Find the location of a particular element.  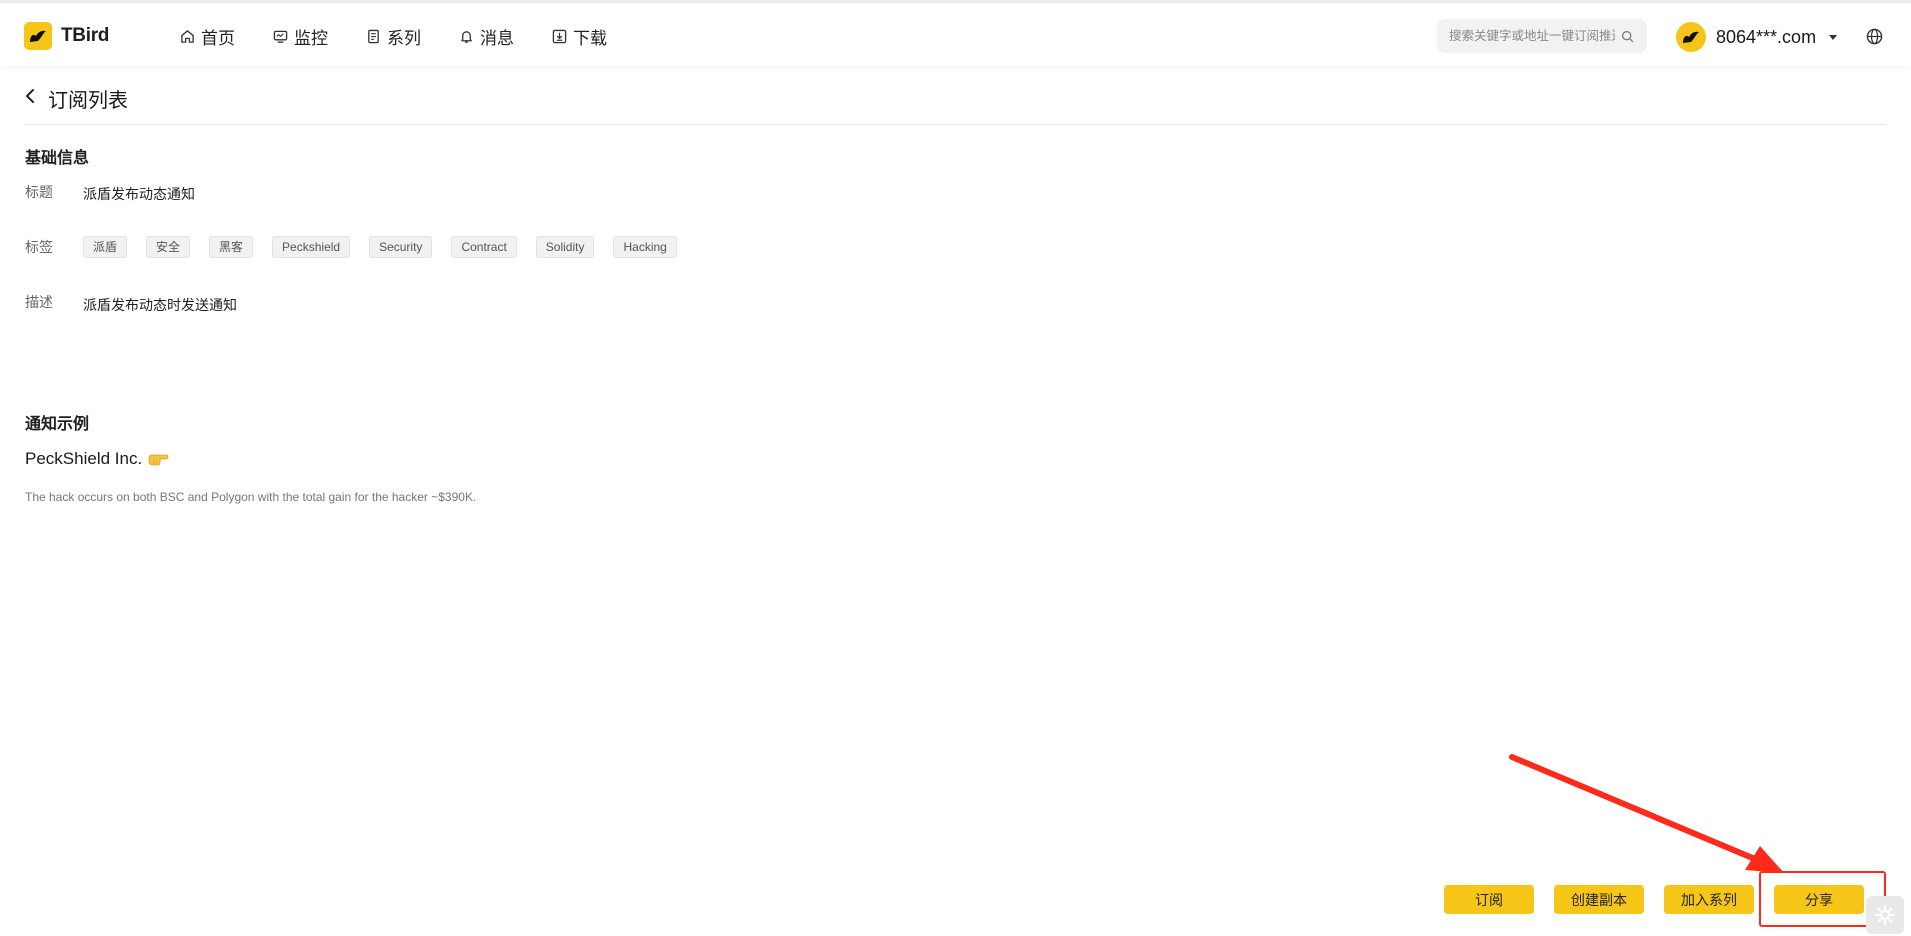

search-input is located at coordinates (1532, 36).